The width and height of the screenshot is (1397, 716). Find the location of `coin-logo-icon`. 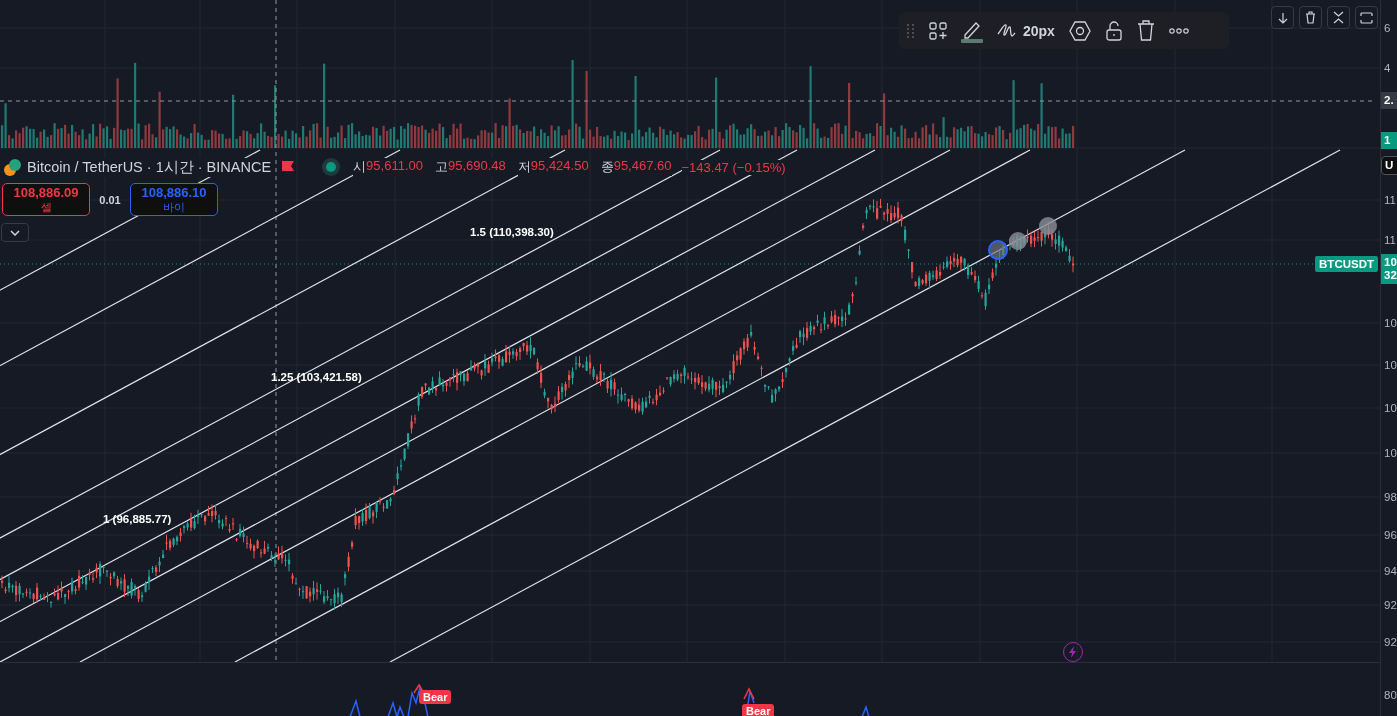

coin-logo-icon is located at coordinates (12, 167).